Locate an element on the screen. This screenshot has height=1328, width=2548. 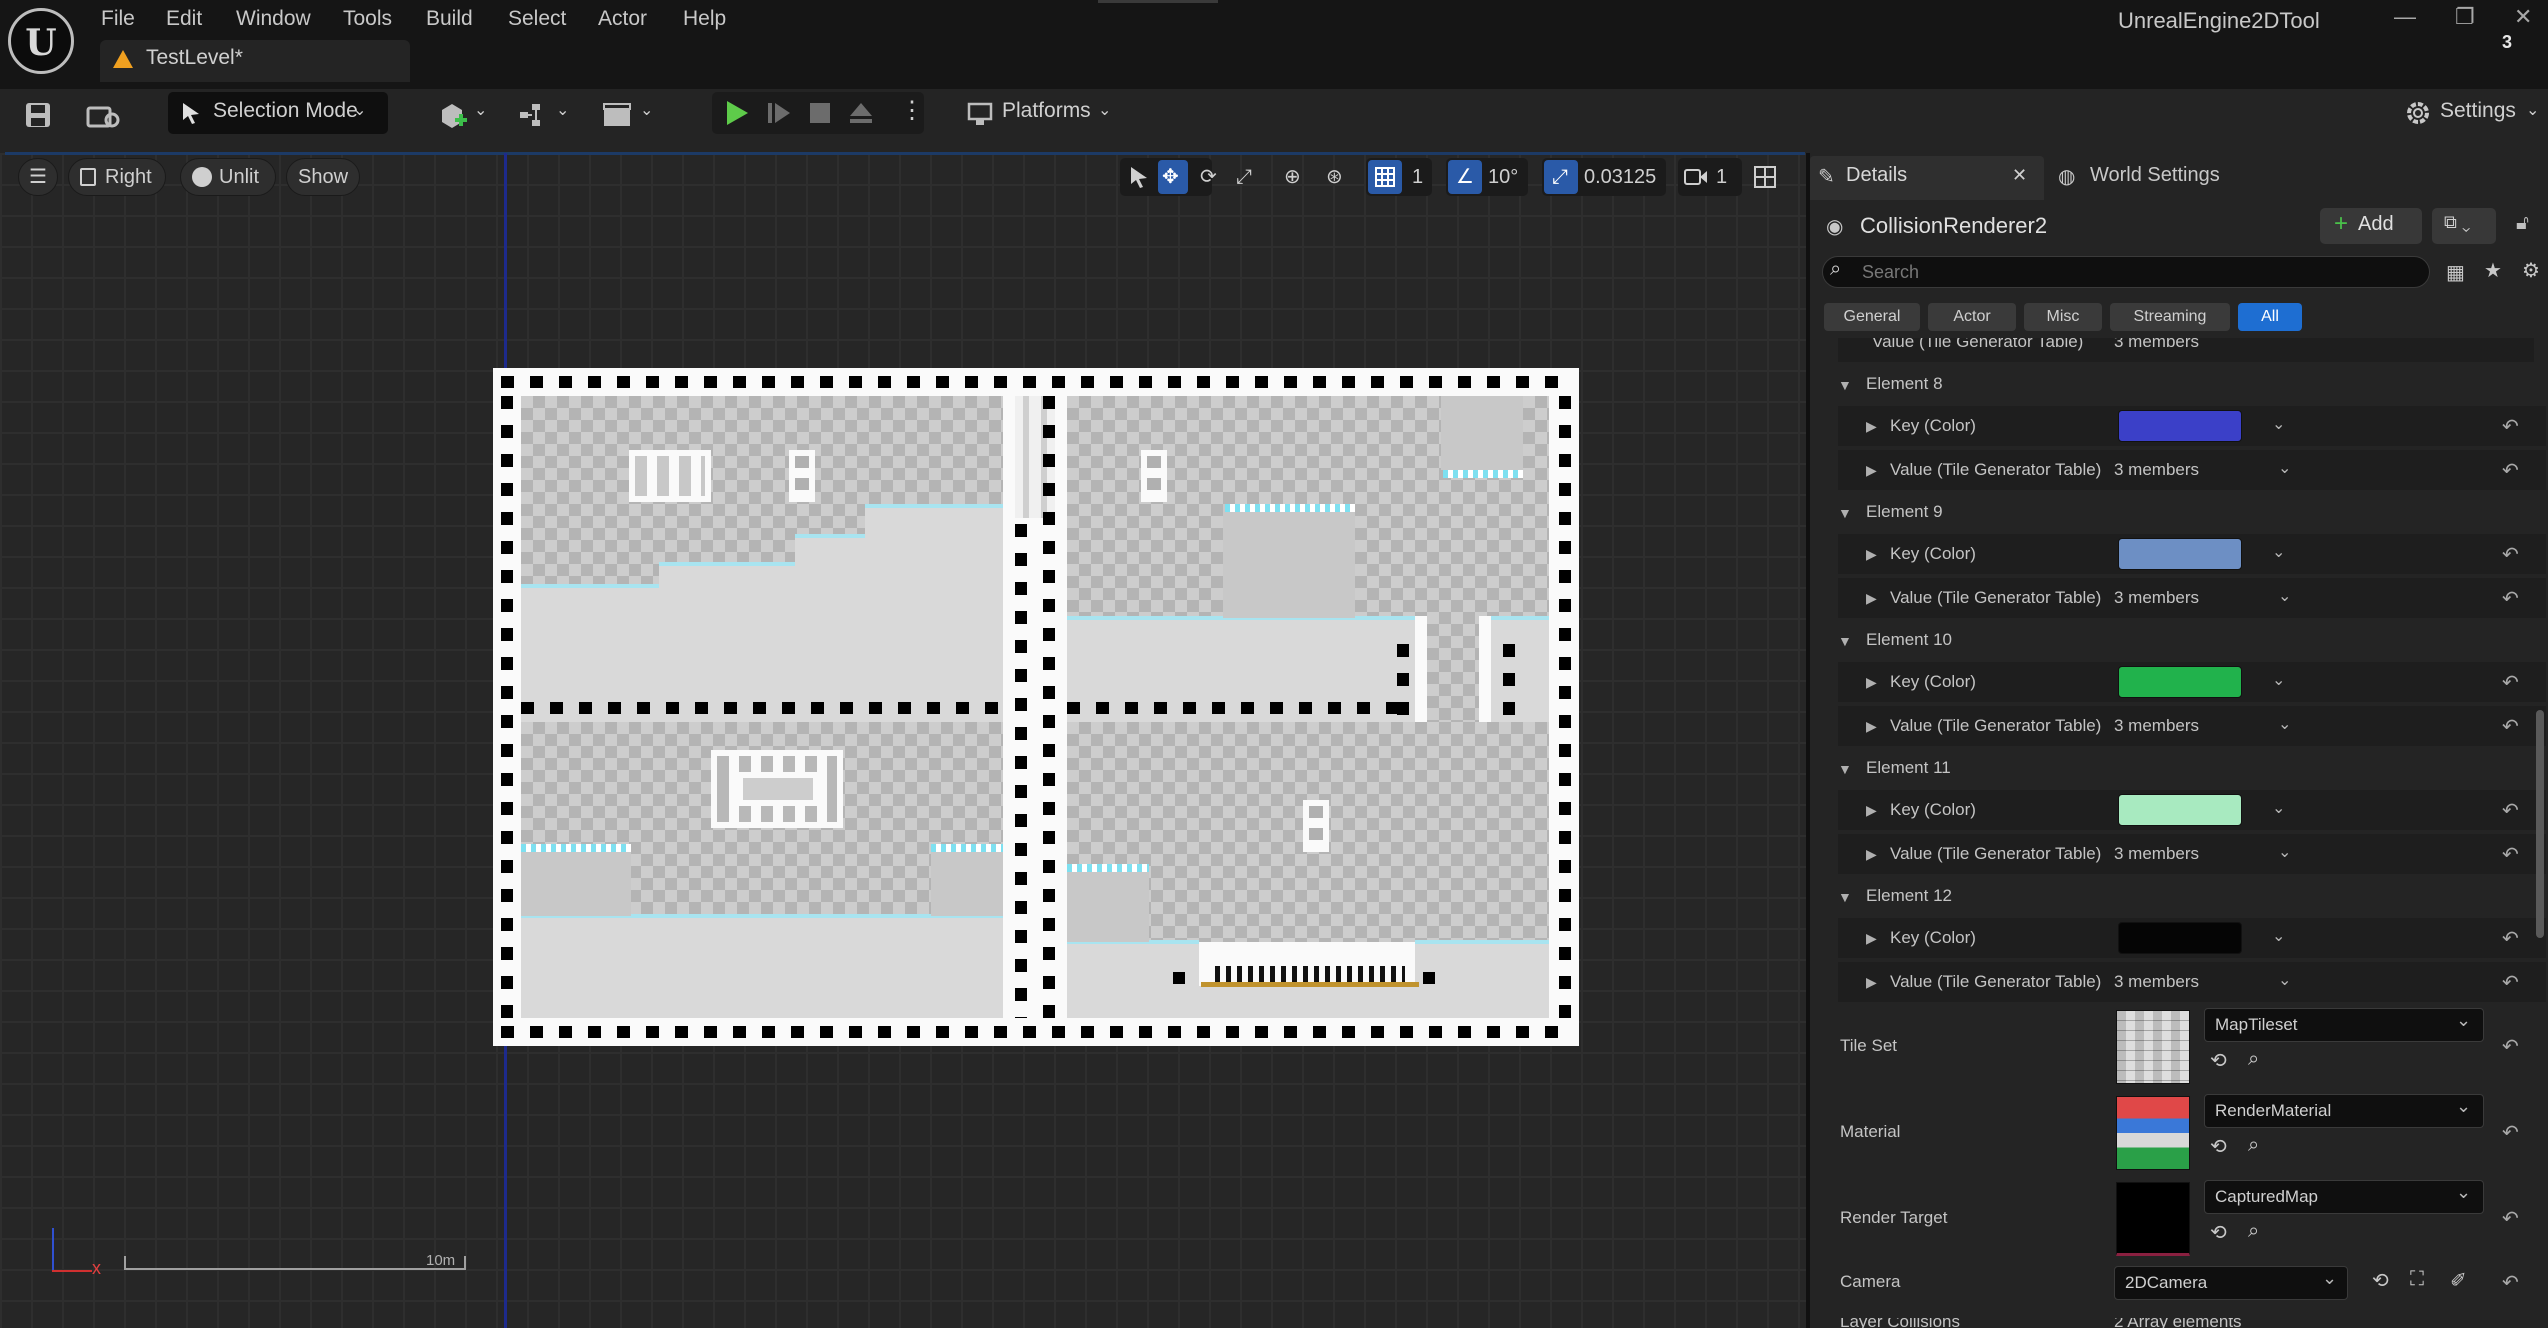
filter-streaming: Streaming is located at coordinates (2170, 317).